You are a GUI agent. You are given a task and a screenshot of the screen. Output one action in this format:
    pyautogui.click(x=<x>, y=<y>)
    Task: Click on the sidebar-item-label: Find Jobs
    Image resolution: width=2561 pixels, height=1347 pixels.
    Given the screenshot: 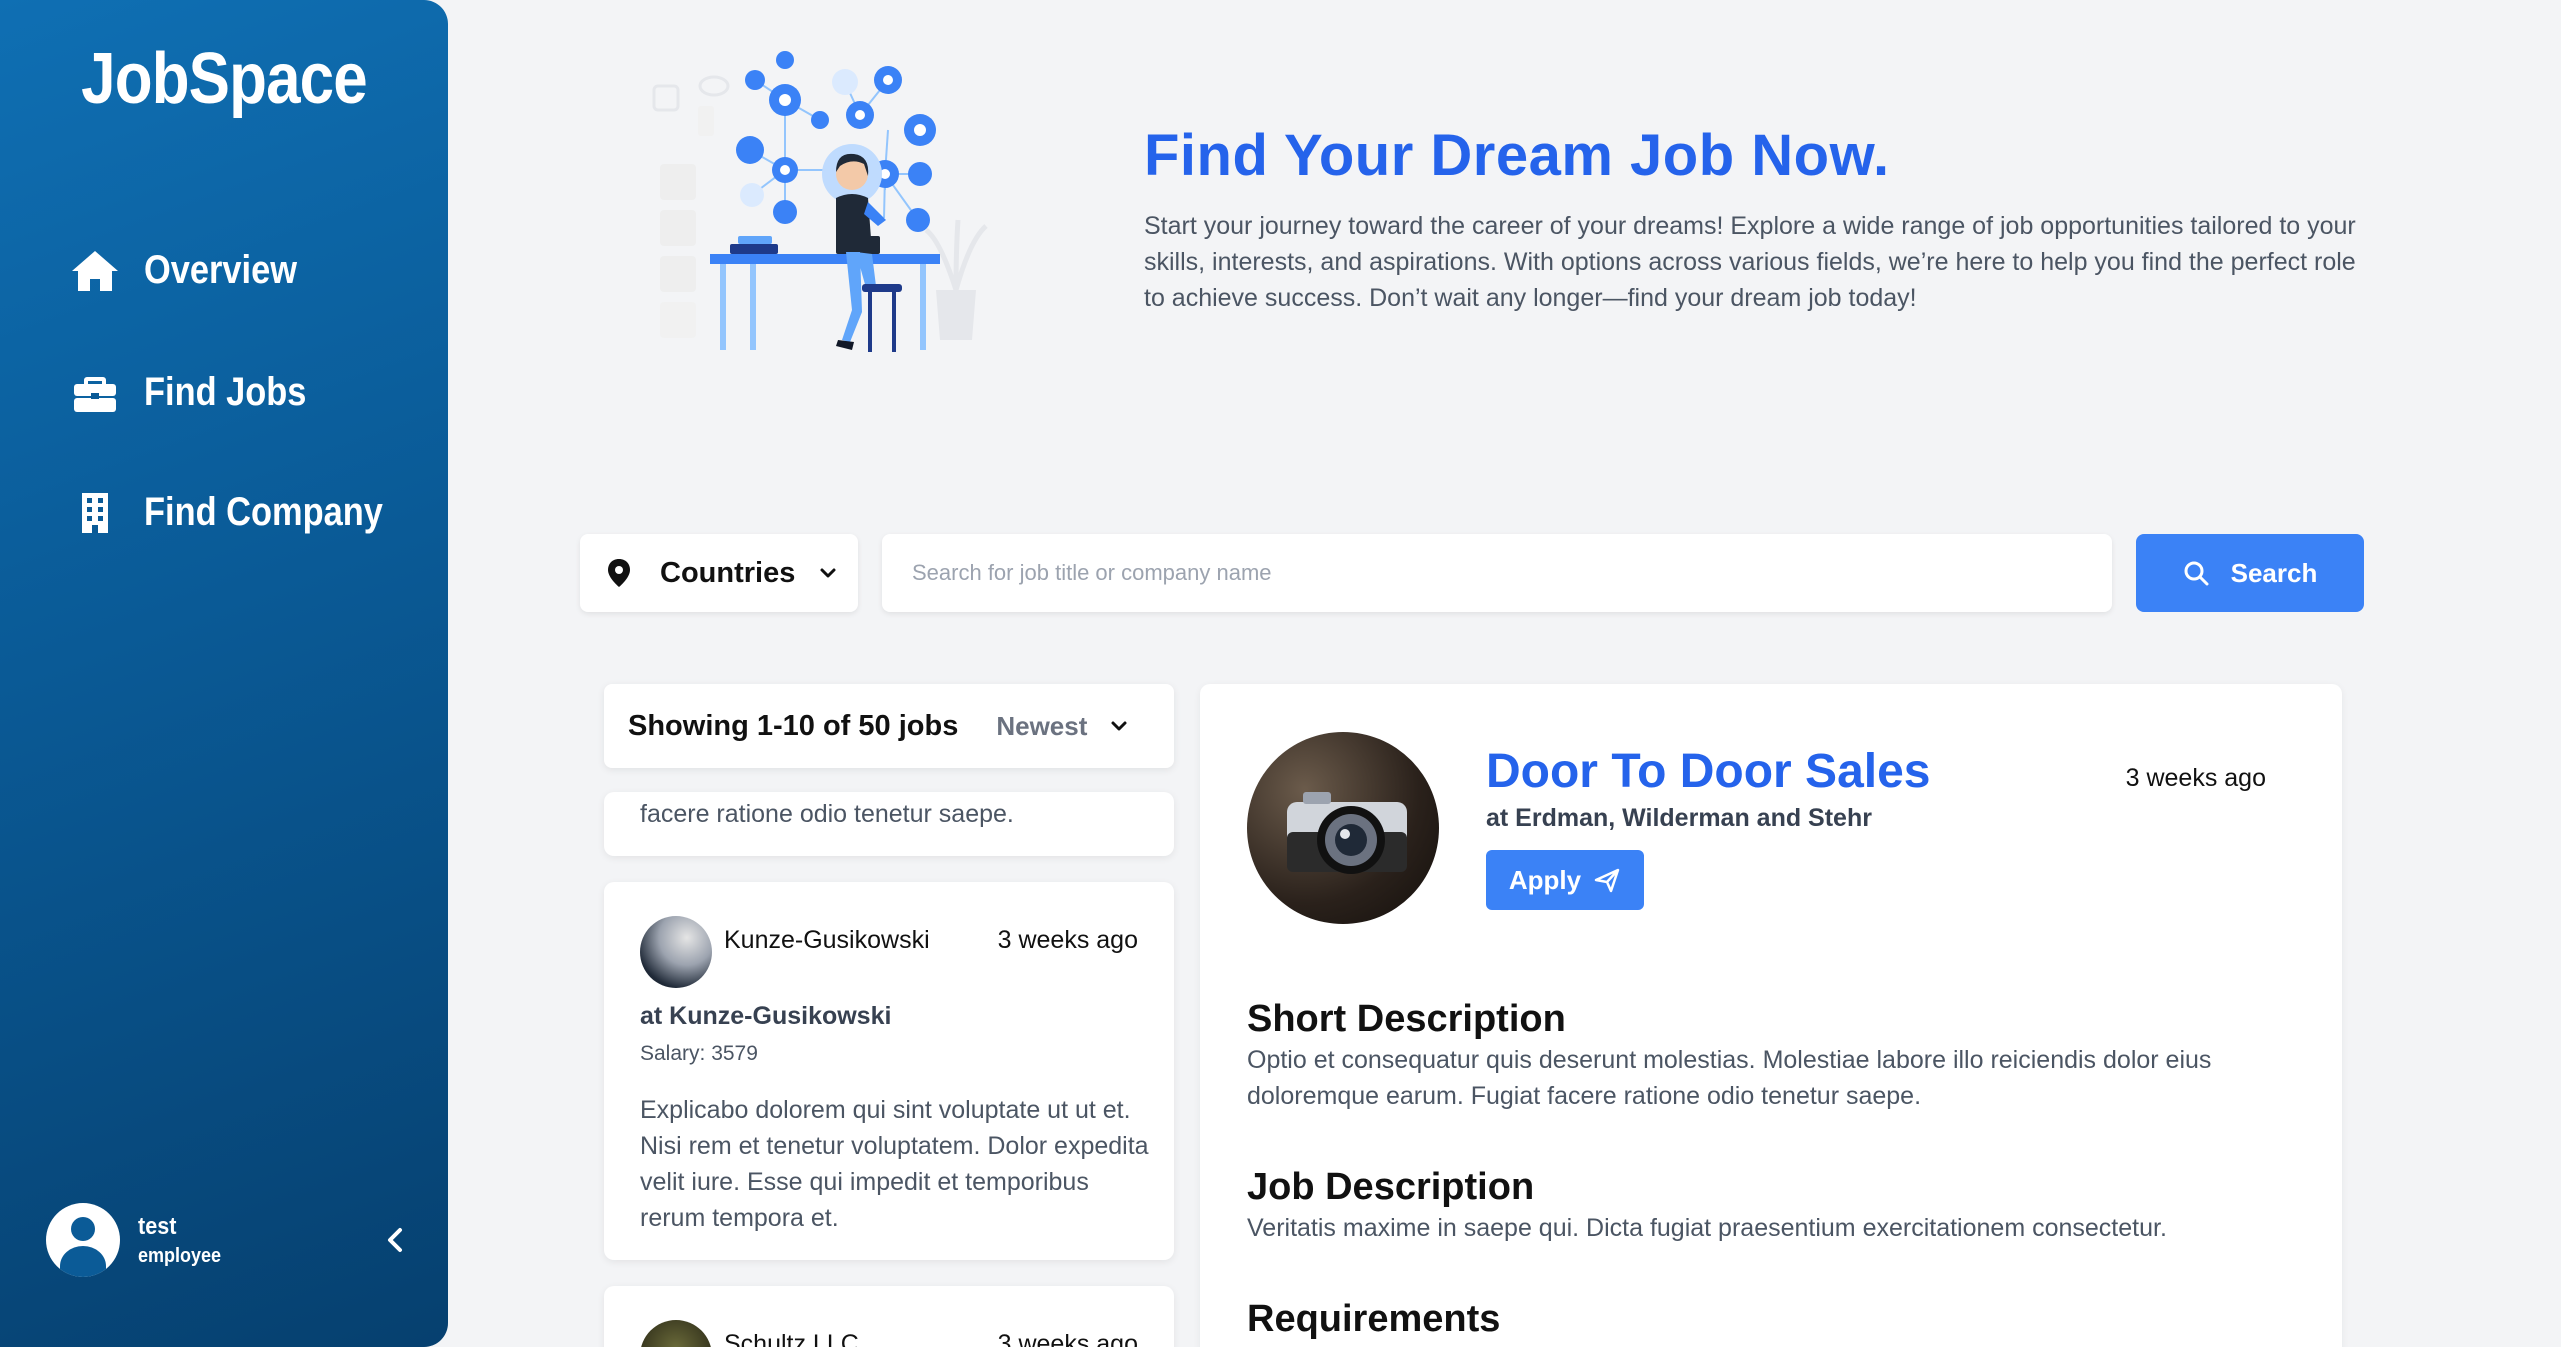 What is the action you would take?
    pyautogui.click(x=225, y=392)
    